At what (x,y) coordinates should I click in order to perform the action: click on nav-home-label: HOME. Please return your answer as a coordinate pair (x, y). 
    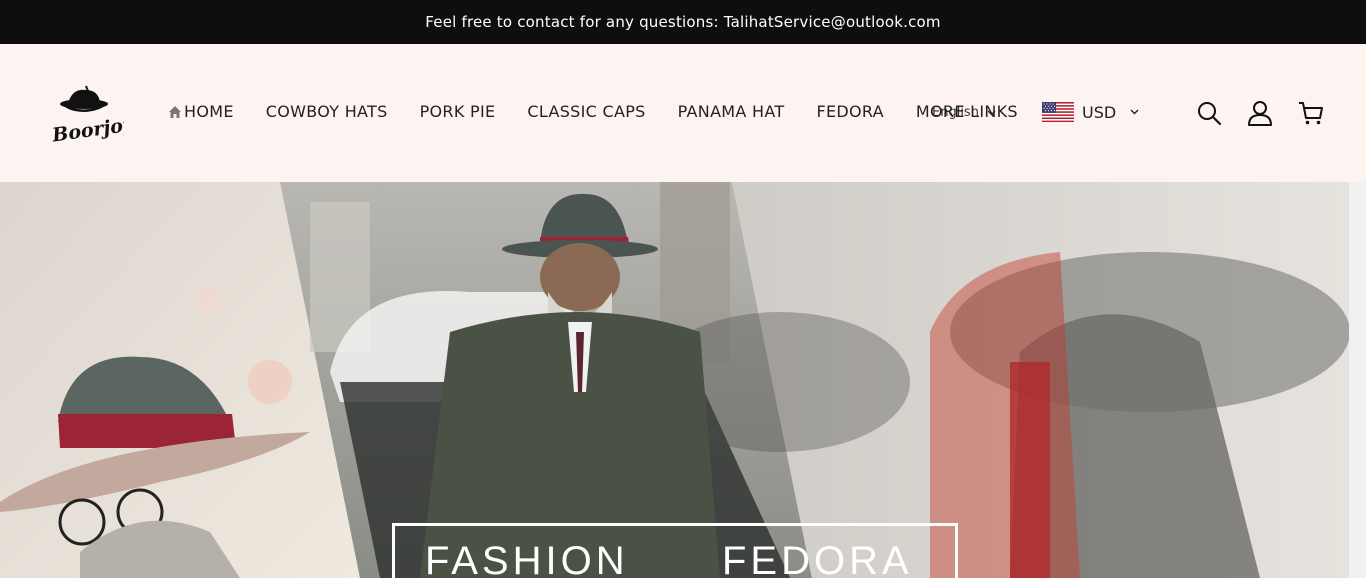
    Looking at the image, I should click on (209, 111).